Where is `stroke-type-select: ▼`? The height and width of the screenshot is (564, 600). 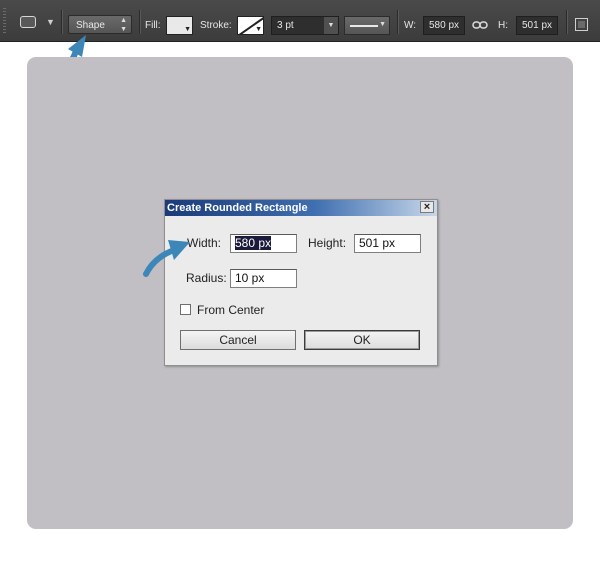
stroke-type-select: ▼ is located at coordinates (367, 25).